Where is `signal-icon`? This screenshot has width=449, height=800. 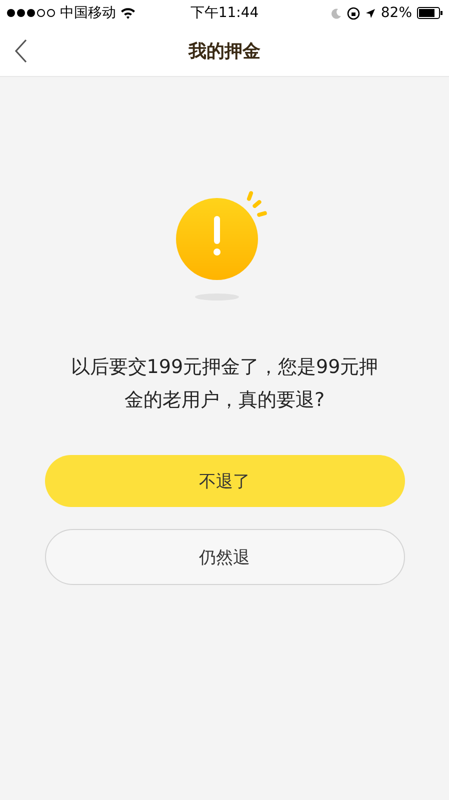 signal-icon is located at coordinates (31, 13).